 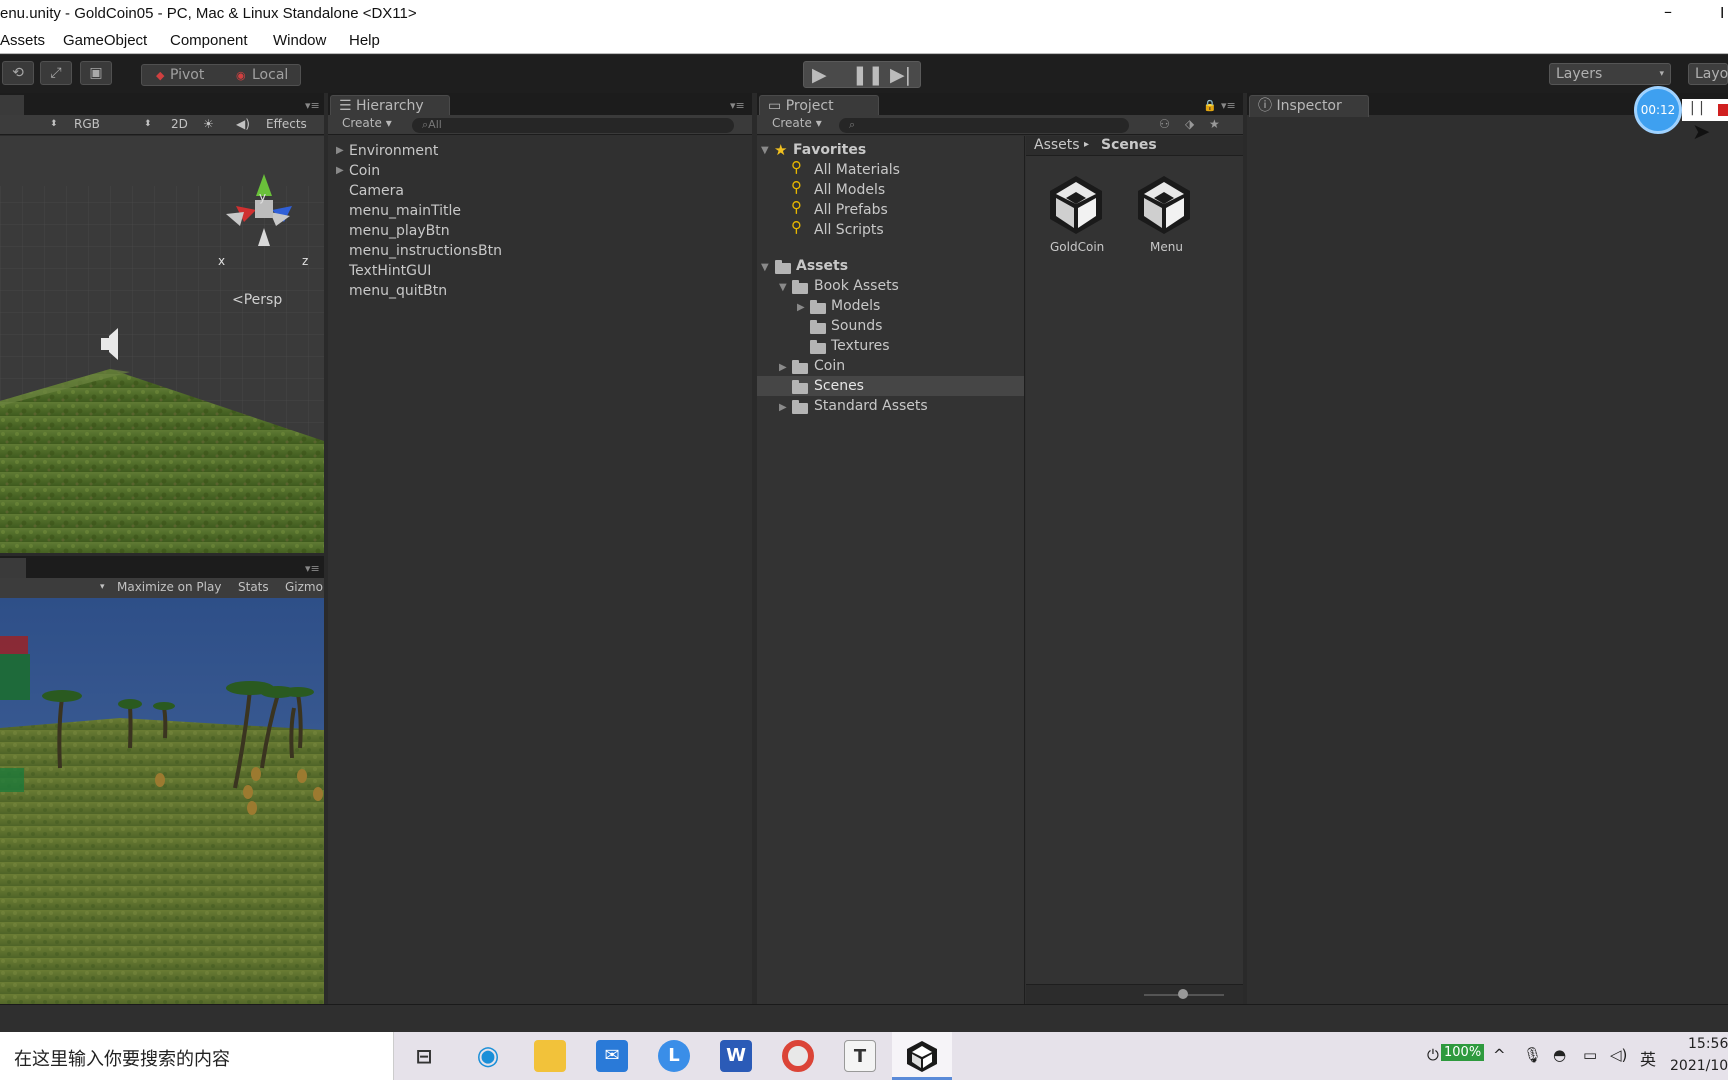 I want to click on project-create-button: Create ▾, so click(x=797, y=123).